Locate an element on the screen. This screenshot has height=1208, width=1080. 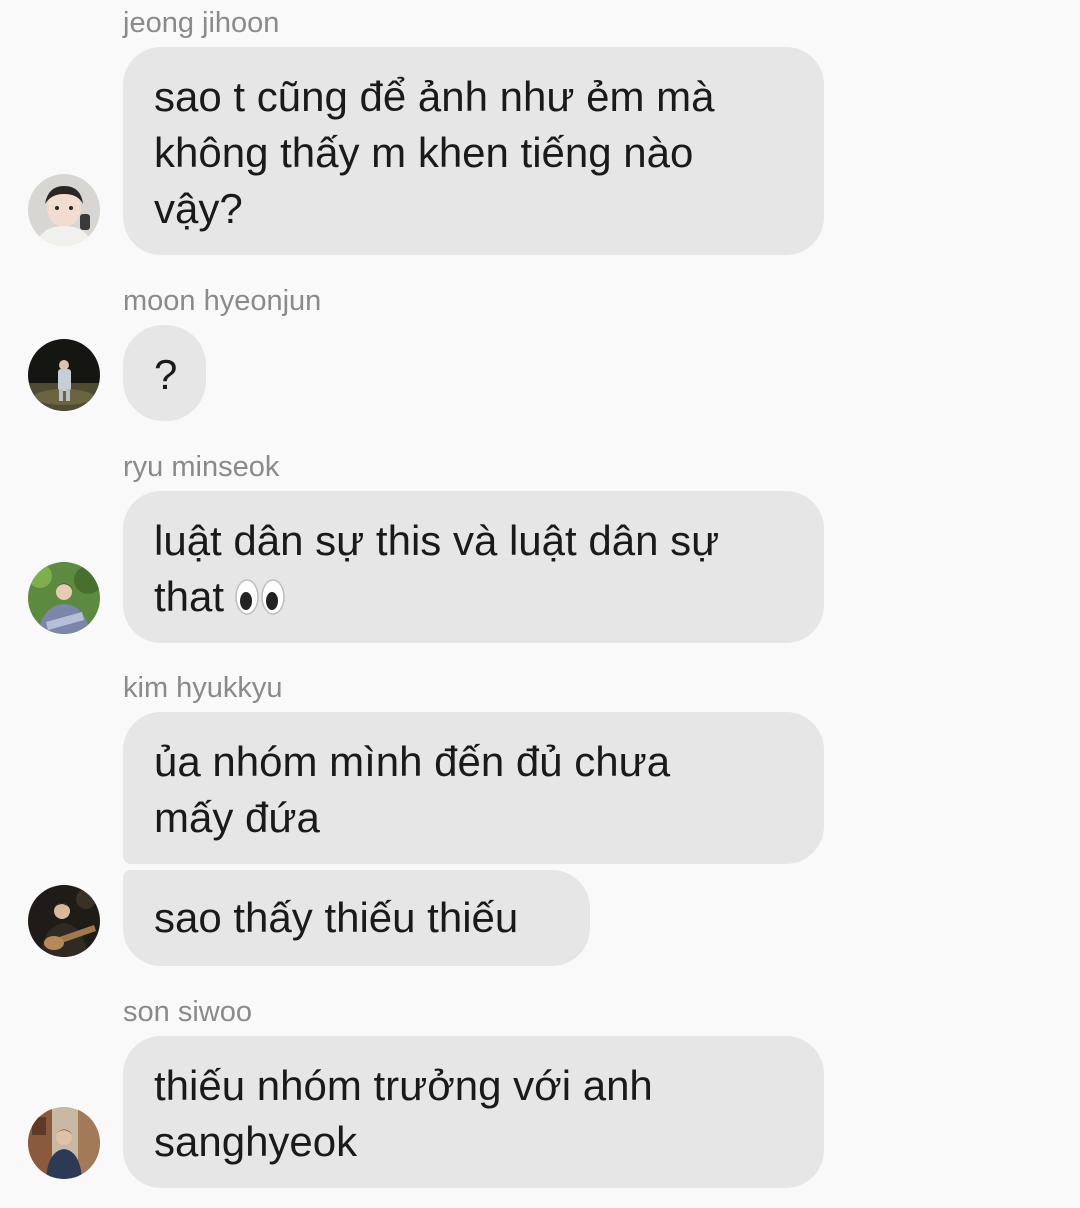
message-bubble: ? is located at coordinates (164, 373).